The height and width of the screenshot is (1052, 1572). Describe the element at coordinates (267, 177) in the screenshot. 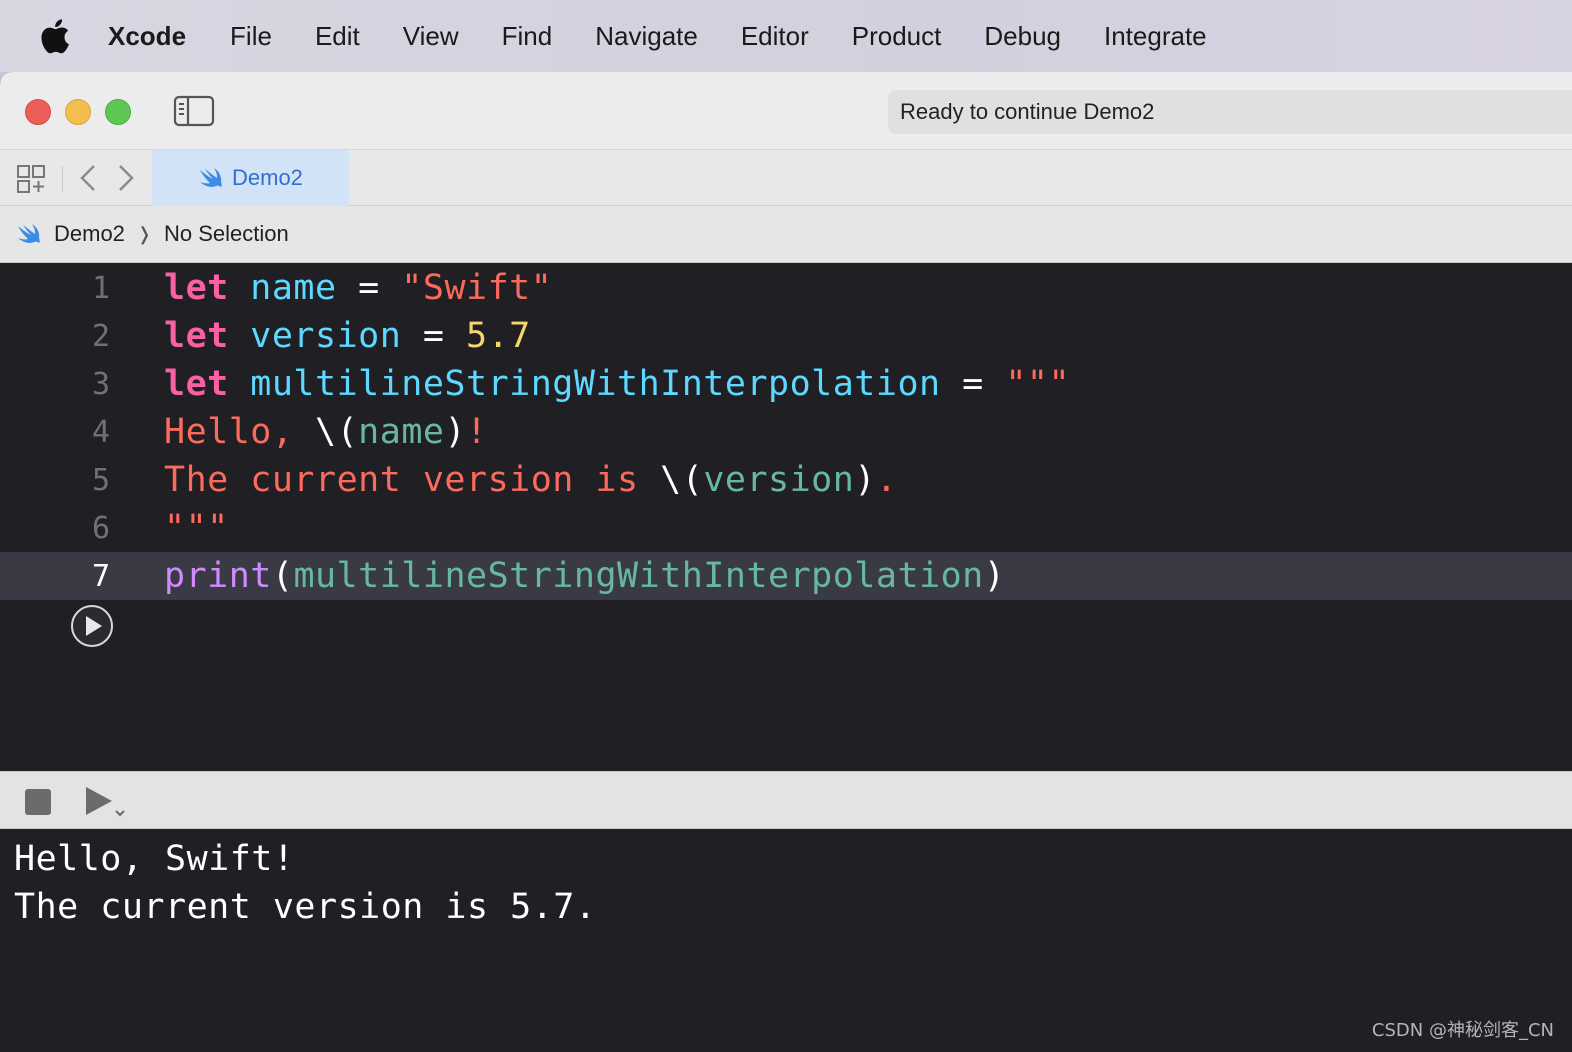

I see `tab-label: Demo2` at that location.